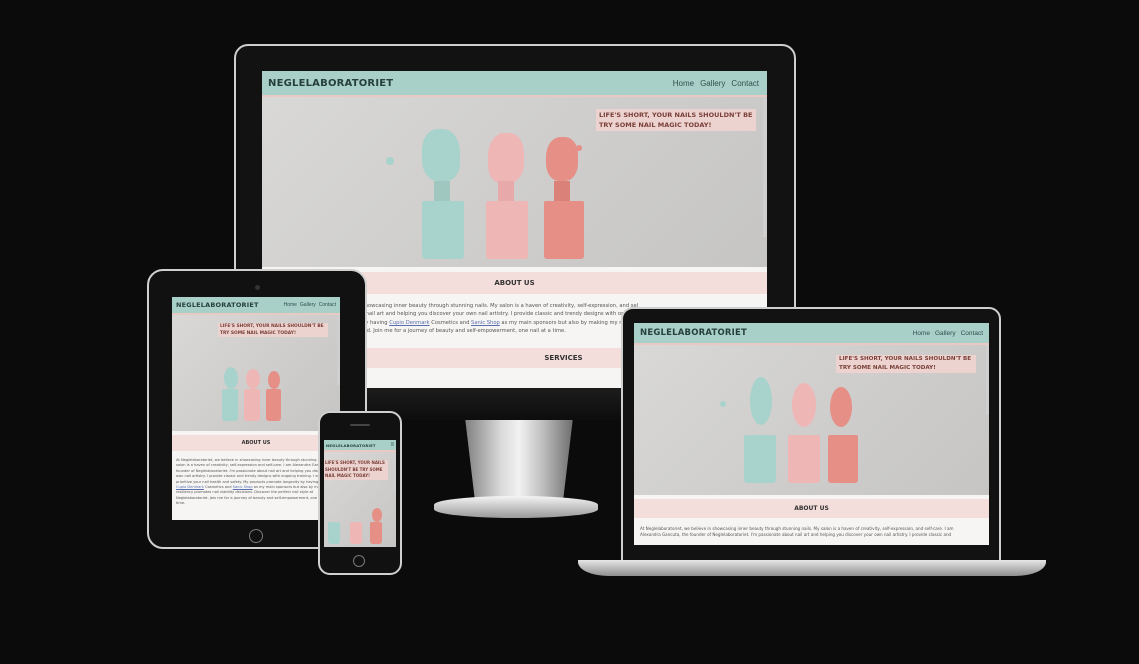  Describe the element at coordinates (392, 445) in the screenshot. I see `hamburger-menu-icon: ≡` at that location.